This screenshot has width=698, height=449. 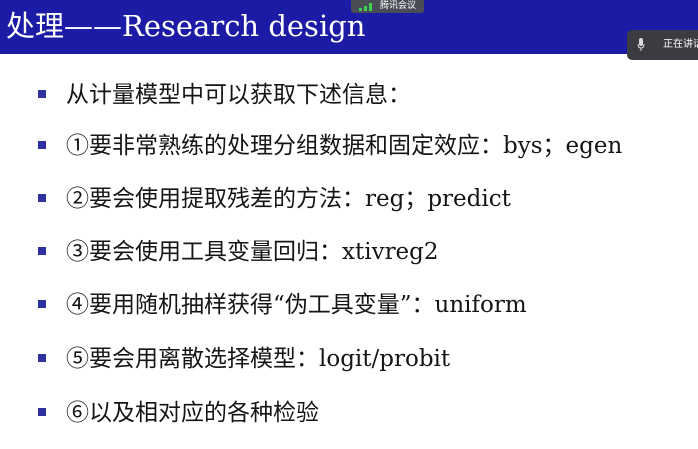 I want to click on slide-title-bar: 处理——Research design, so click(x=349, y=27).